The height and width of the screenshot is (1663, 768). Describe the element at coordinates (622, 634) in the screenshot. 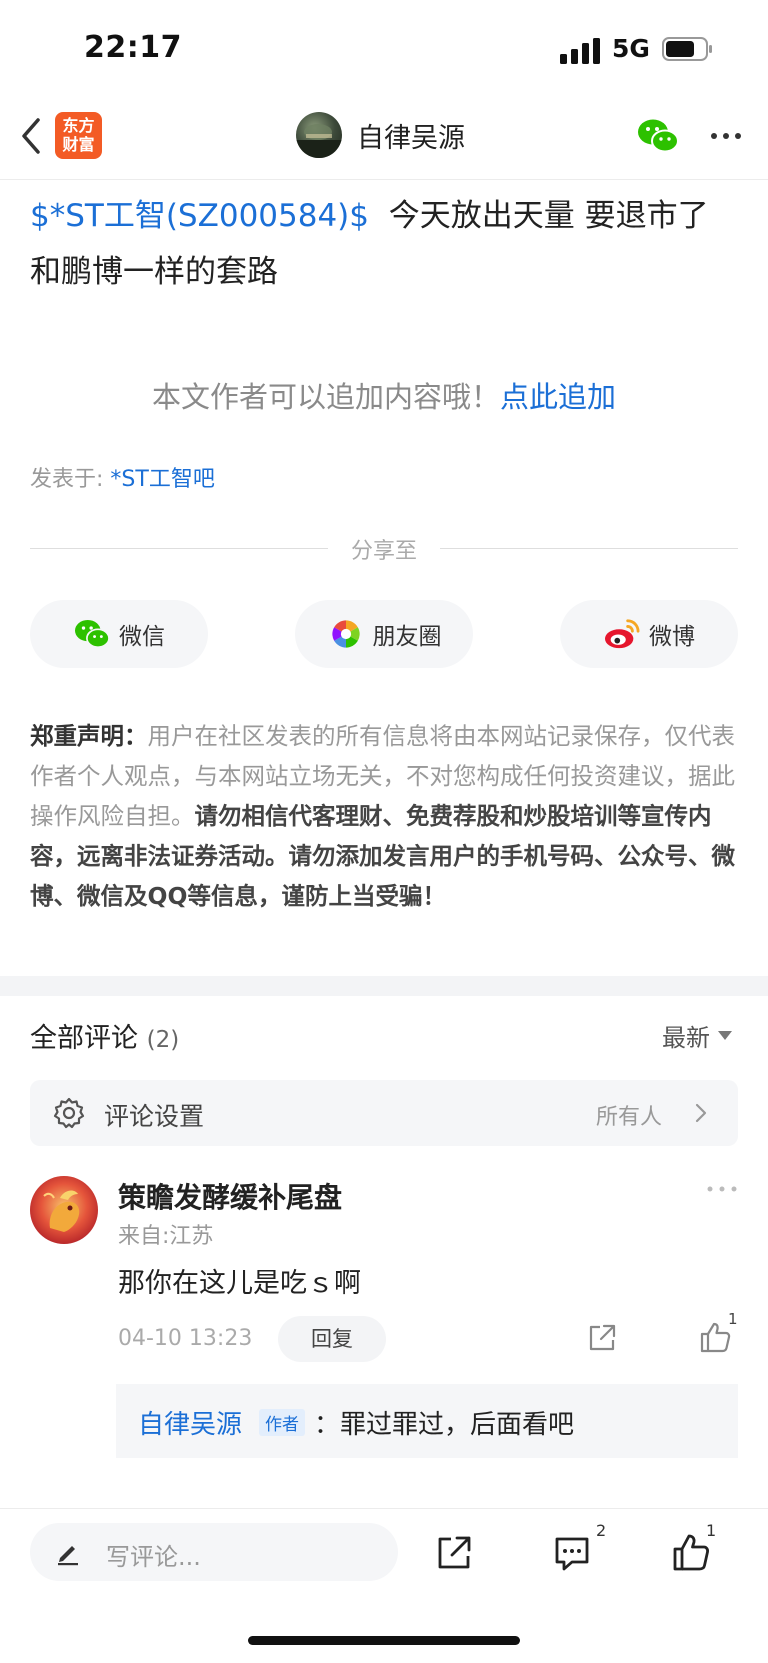

I see `weibo-icon` at that location.